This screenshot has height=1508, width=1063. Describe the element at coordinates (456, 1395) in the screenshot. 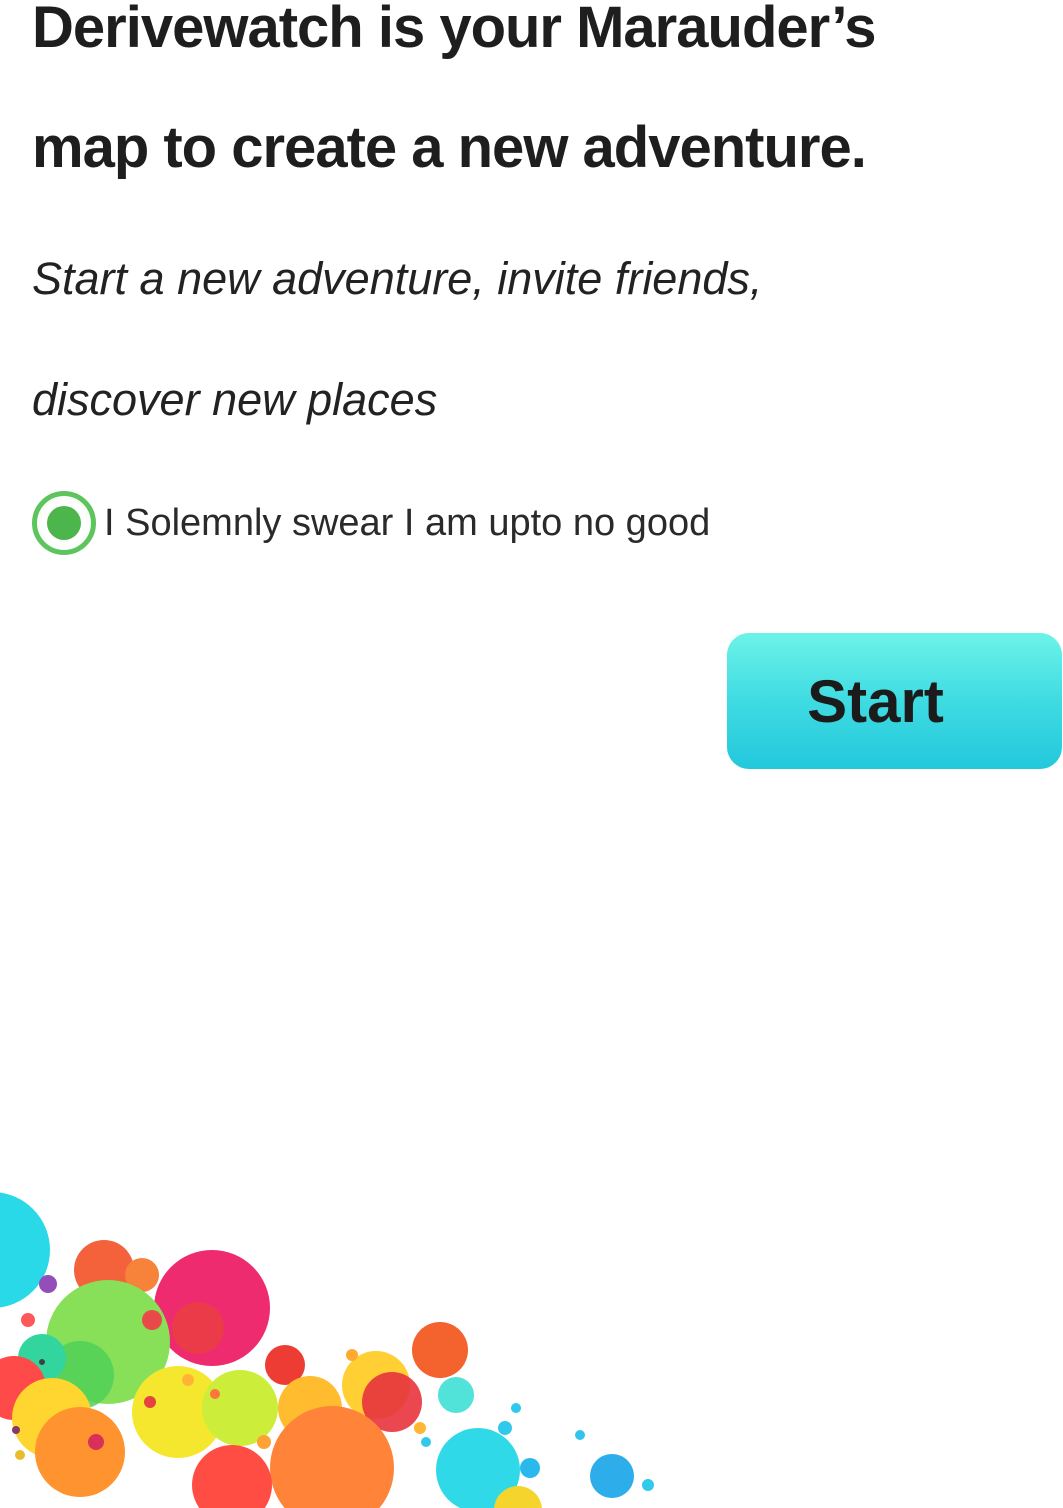

I see `bubble-cyan-right` at that location.